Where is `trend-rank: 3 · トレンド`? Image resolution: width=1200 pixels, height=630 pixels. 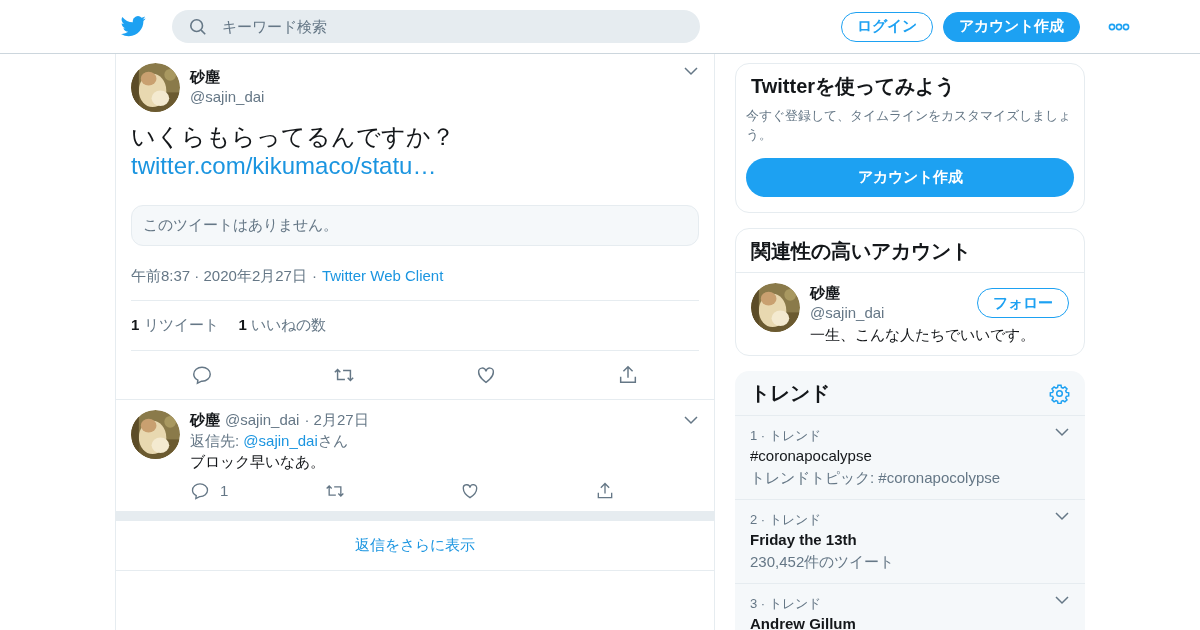
trend-rank: 3 · トレンド is located at coordinates (786, 604).